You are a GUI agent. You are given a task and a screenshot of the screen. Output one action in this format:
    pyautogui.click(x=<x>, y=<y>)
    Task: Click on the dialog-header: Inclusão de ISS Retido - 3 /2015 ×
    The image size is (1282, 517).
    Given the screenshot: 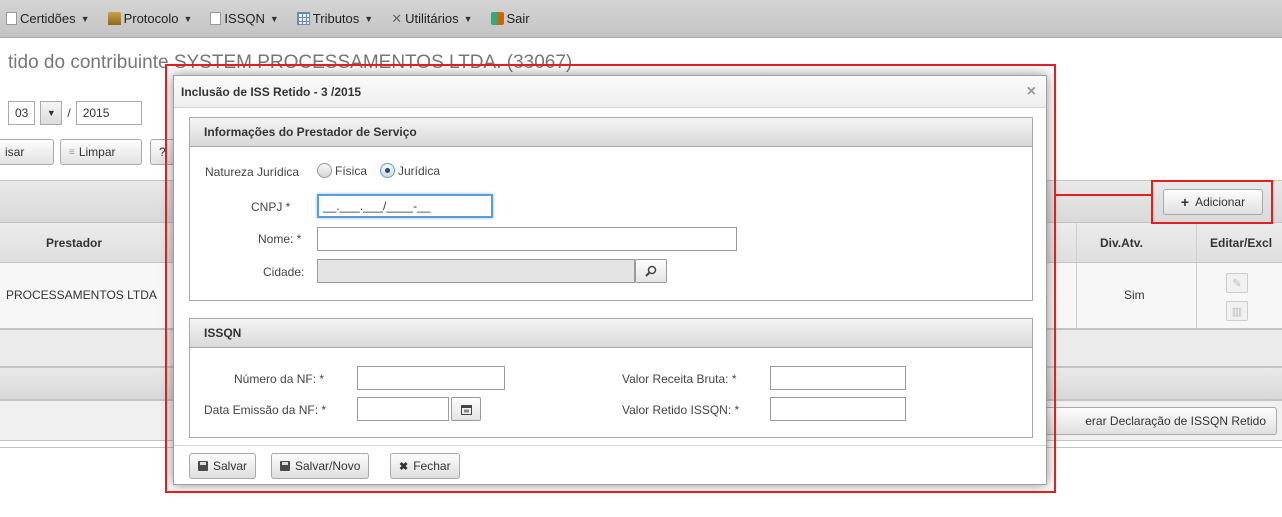 What is the action you would take?
    pyautogui.click(x=610, y=92)
    